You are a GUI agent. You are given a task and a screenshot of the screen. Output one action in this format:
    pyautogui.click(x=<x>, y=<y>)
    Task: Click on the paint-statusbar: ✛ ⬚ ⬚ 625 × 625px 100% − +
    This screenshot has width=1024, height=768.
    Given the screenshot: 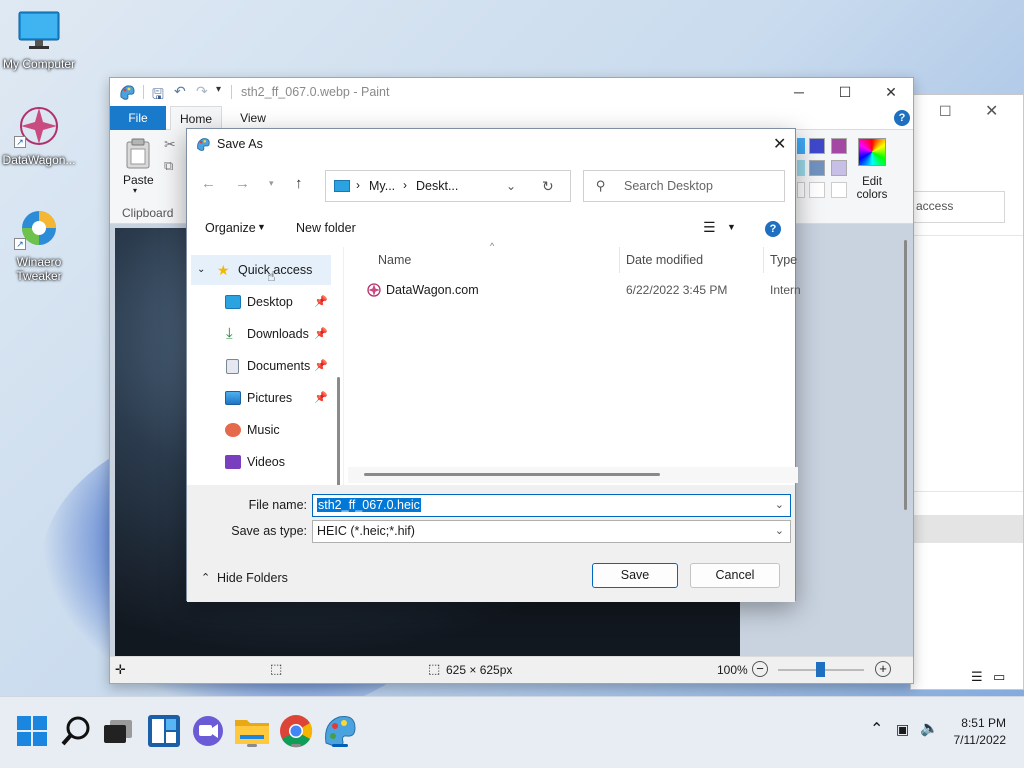 What is the action you would take?
    pyautogui.click(x=511, y=669)
    